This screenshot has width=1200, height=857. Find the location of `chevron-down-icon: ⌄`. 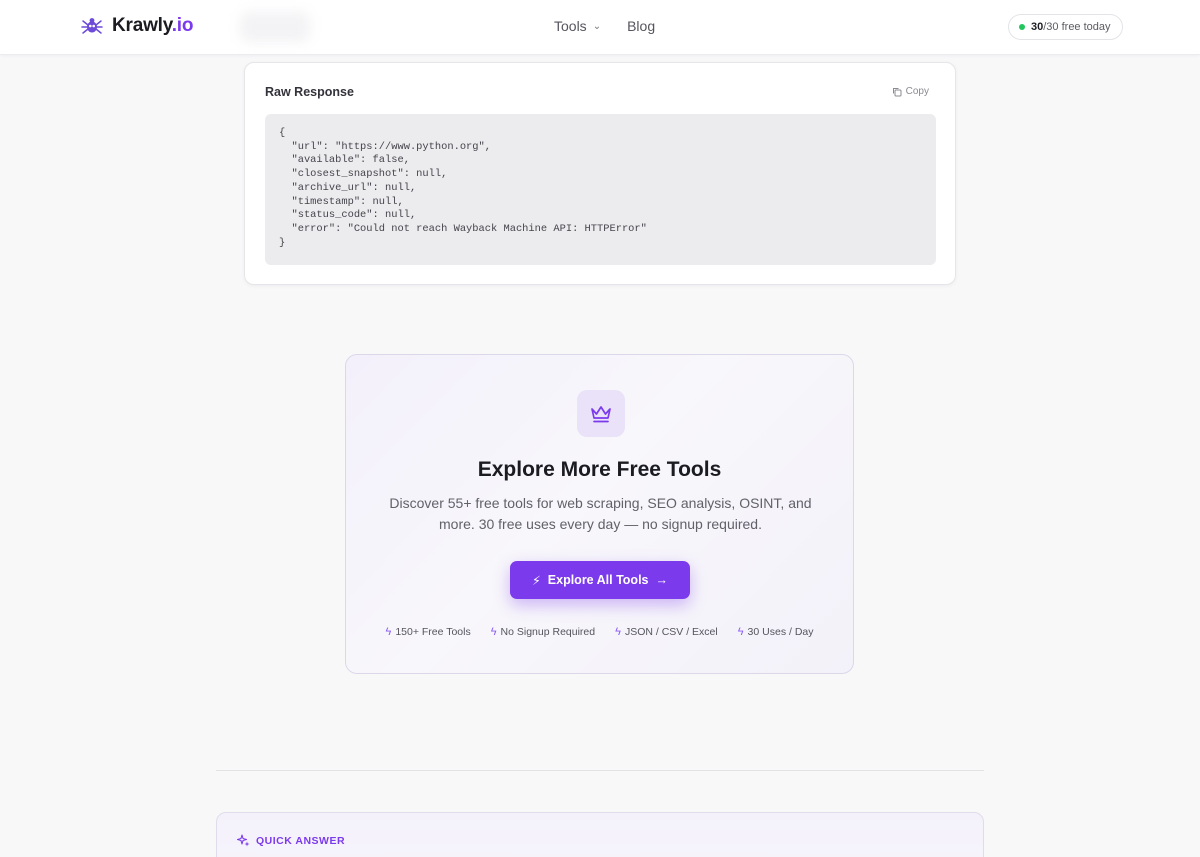

chevron-down-icon: ⌄ is located at coordinates (597, 26).